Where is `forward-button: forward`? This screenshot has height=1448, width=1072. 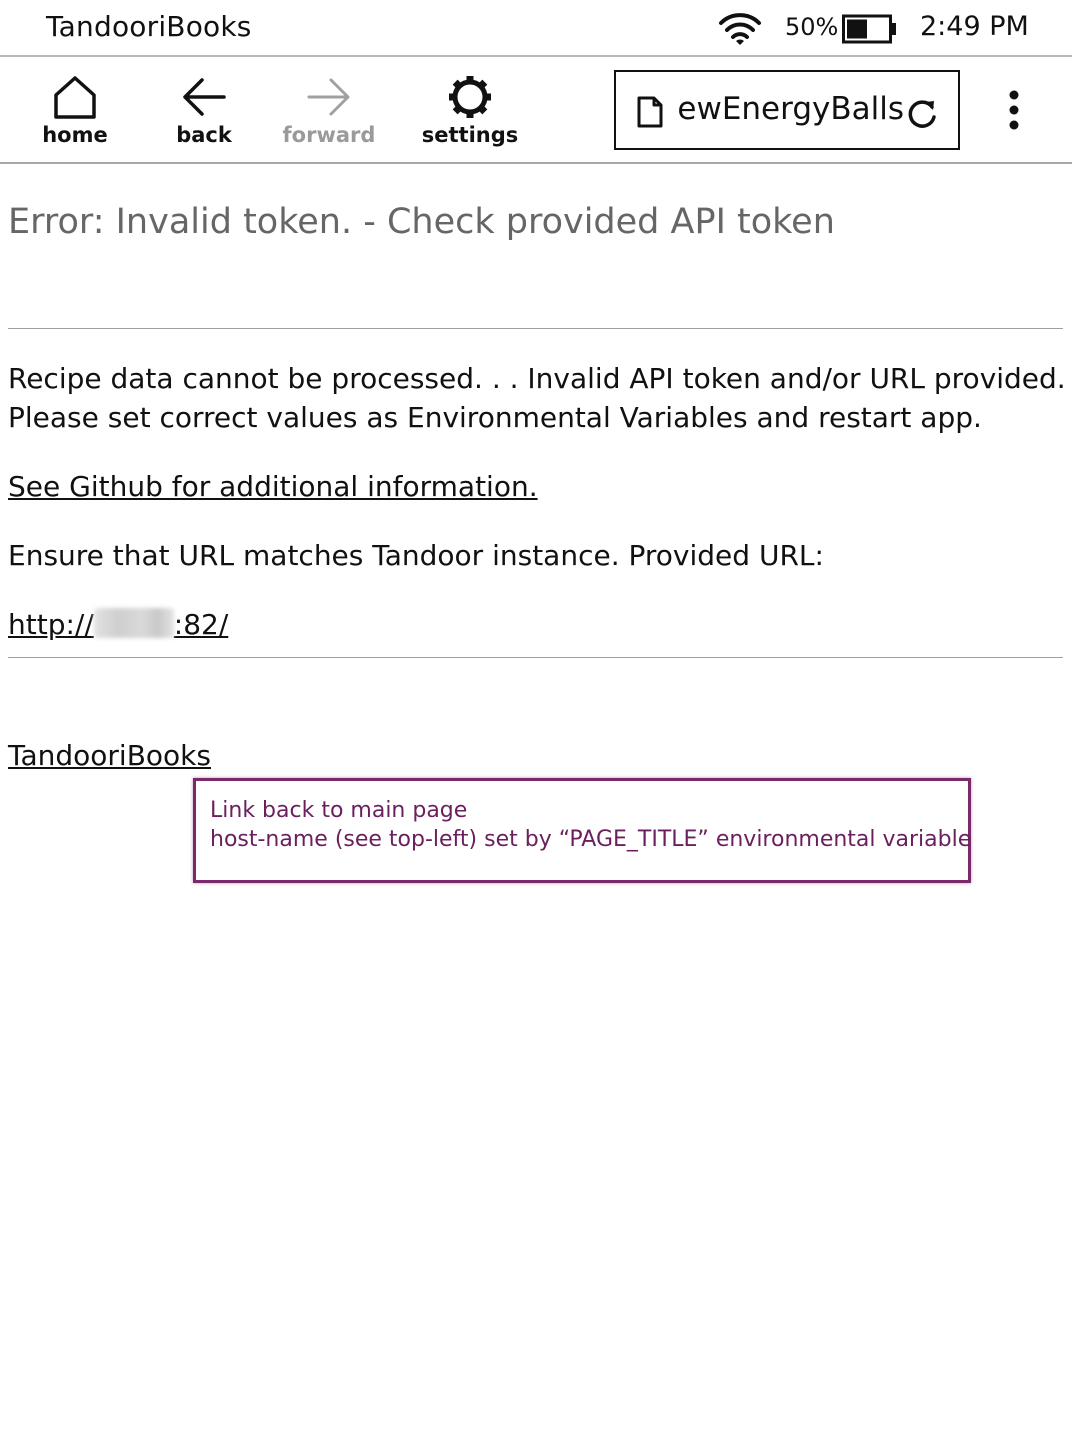
forward-button: forward is located at coordinates (329, 109).